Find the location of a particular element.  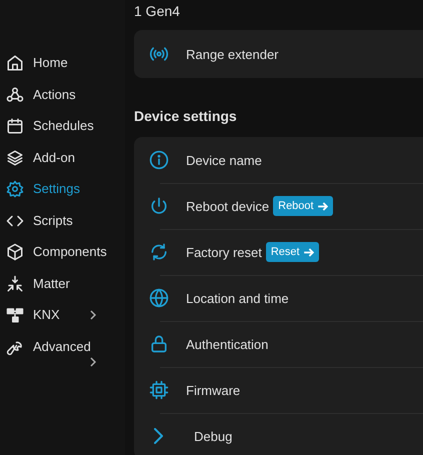

setting-label: Firmware is located at coordinates (213, 390).